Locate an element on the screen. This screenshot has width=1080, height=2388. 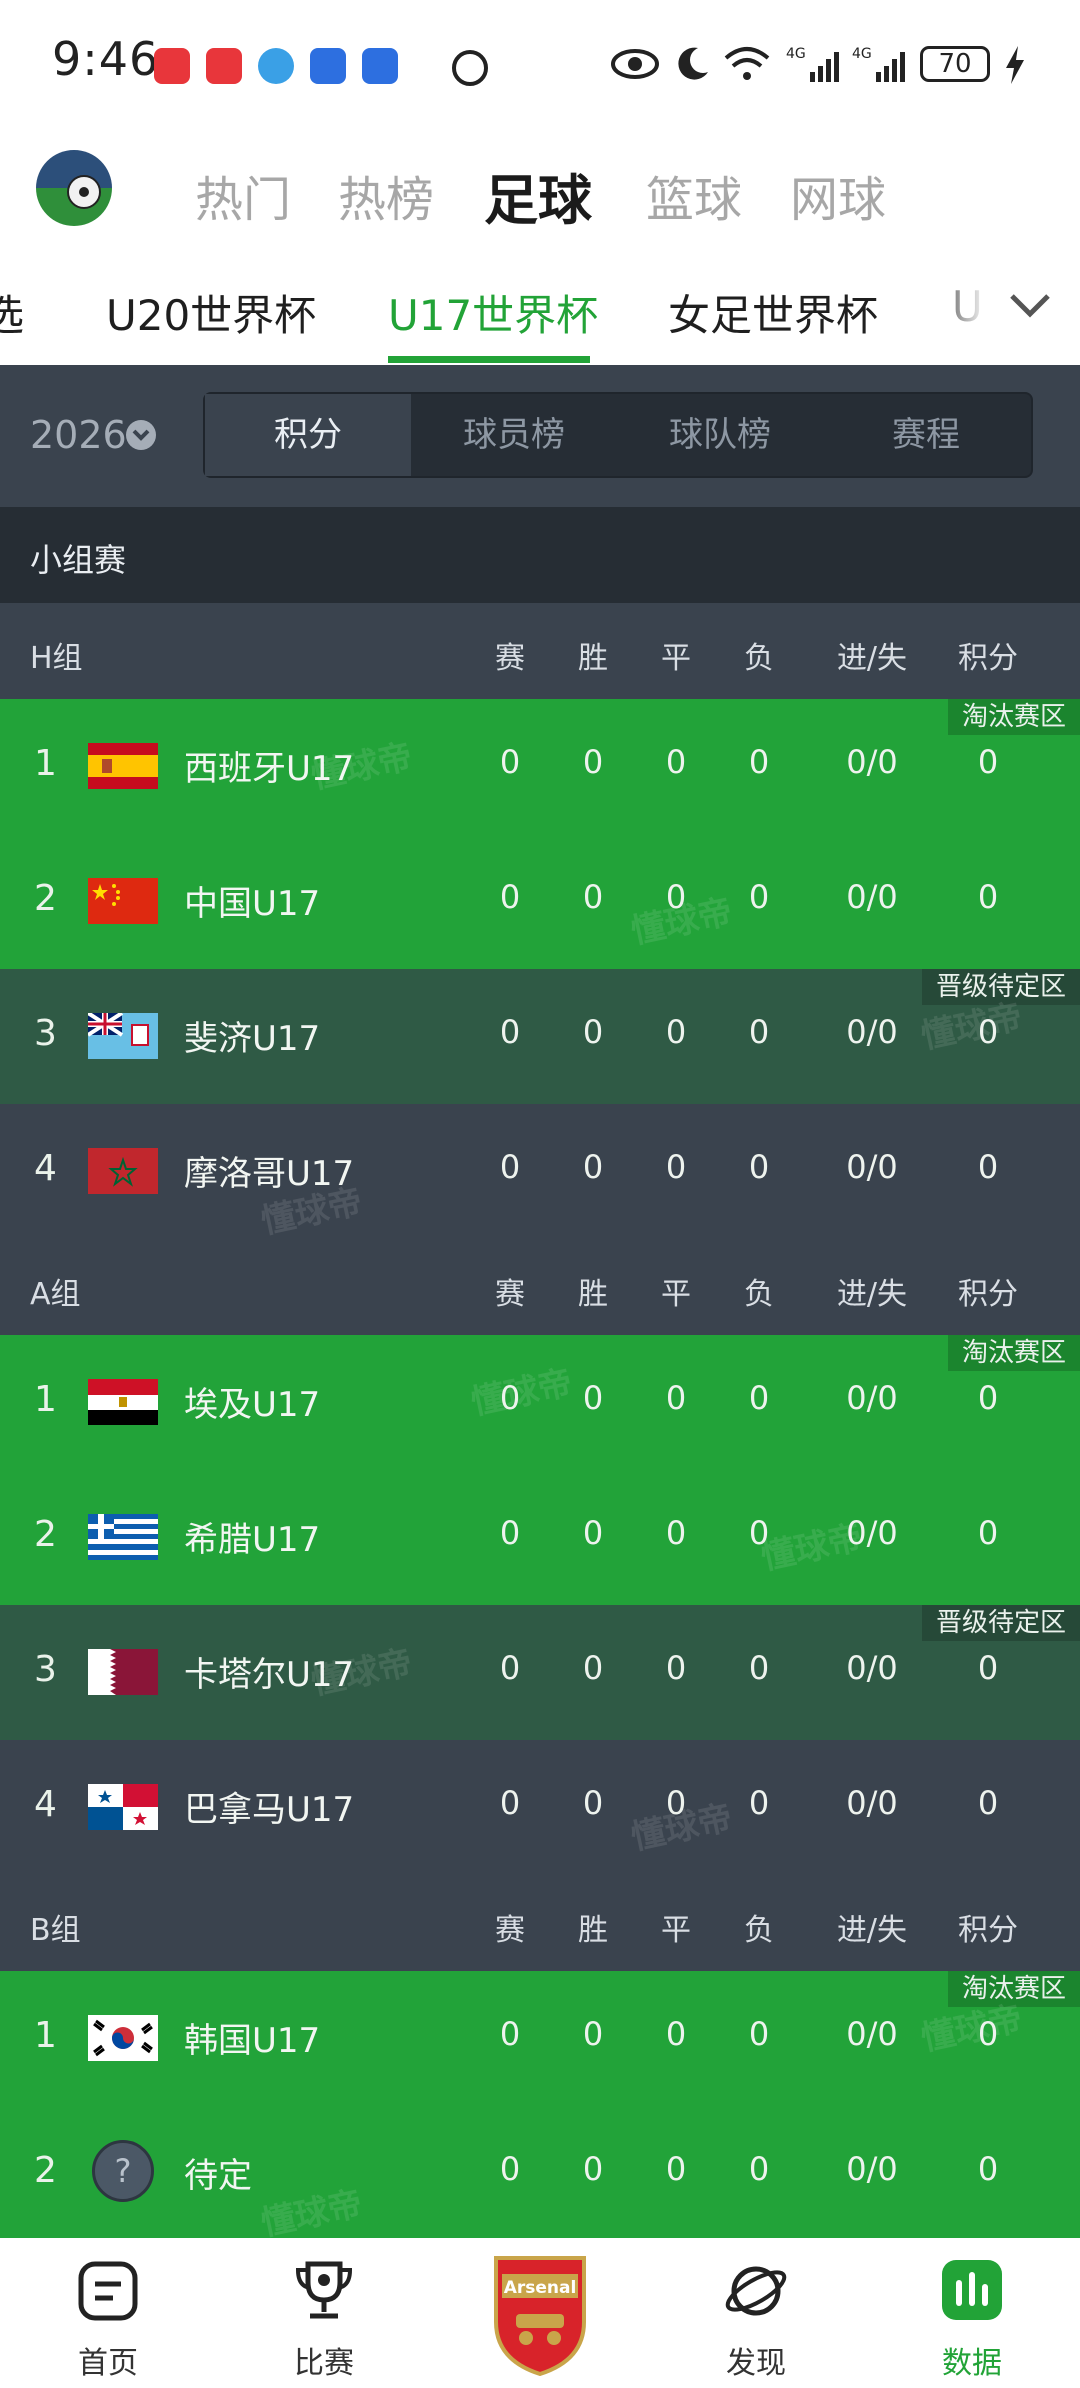
view-segmented-control: 积分 球员榜 球队榜 赛程 is located at coordinates (618, 435).